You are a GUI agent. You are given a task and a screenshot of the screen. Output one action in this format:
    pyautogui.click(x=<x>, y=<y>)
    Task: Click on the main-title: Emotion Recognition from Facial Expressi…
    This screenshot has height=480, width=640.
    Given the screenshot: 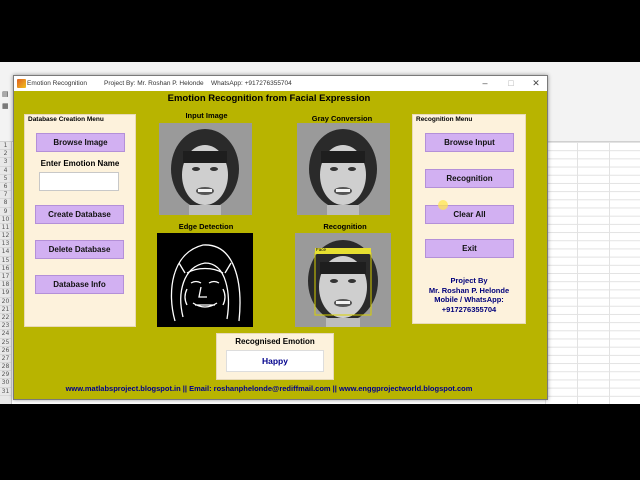 What is the action you would take?
    pyautogui.click(x=269, y=98)
    